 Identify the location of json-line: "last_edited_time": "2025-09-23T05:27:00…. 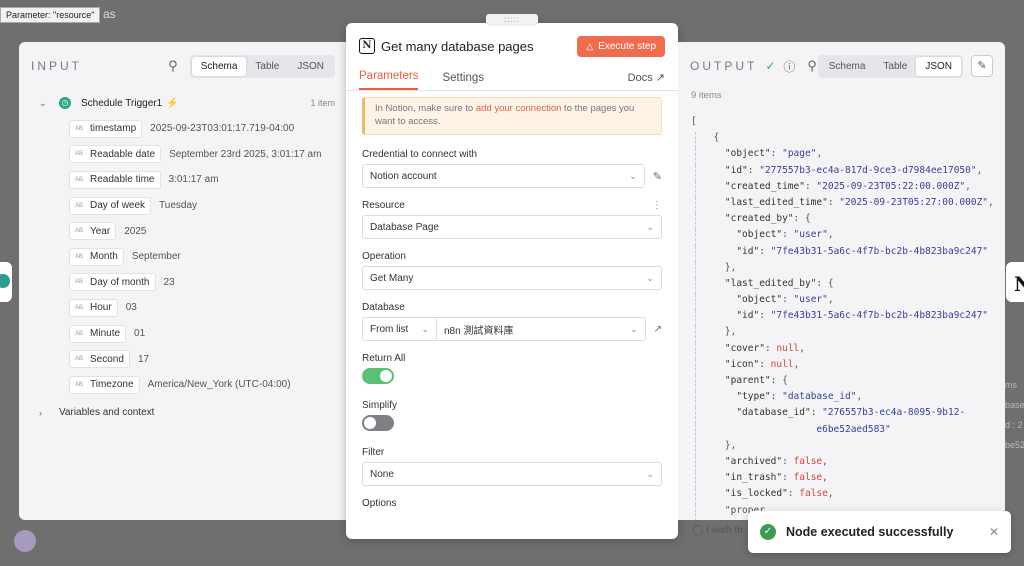
(850, 205).